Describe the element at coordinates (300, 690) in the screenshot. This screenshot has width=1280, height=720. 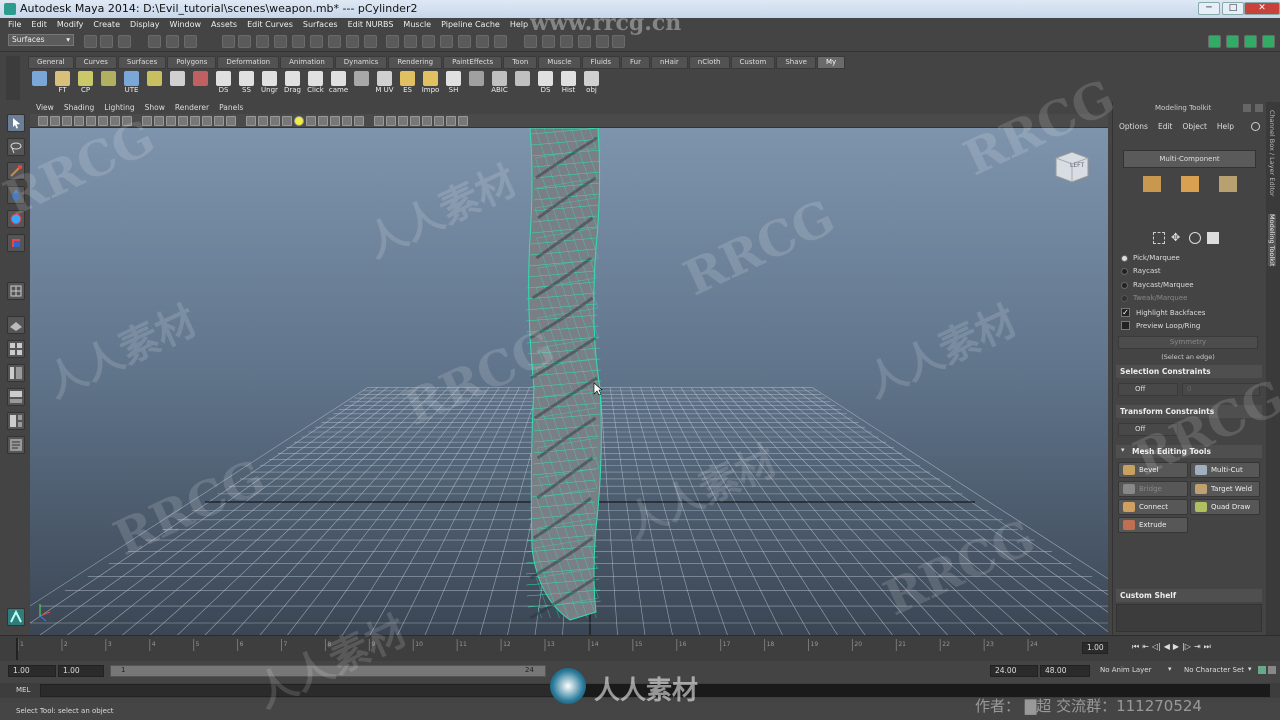
I see `mel-input` at that location.